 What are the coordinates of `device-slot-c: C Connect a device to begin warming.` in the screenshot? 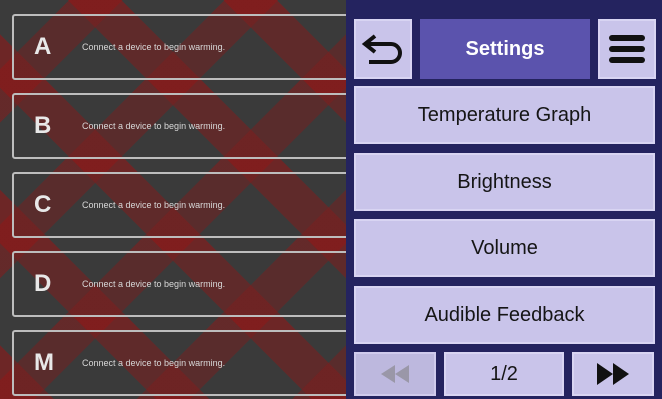 It's located at (179, 205).